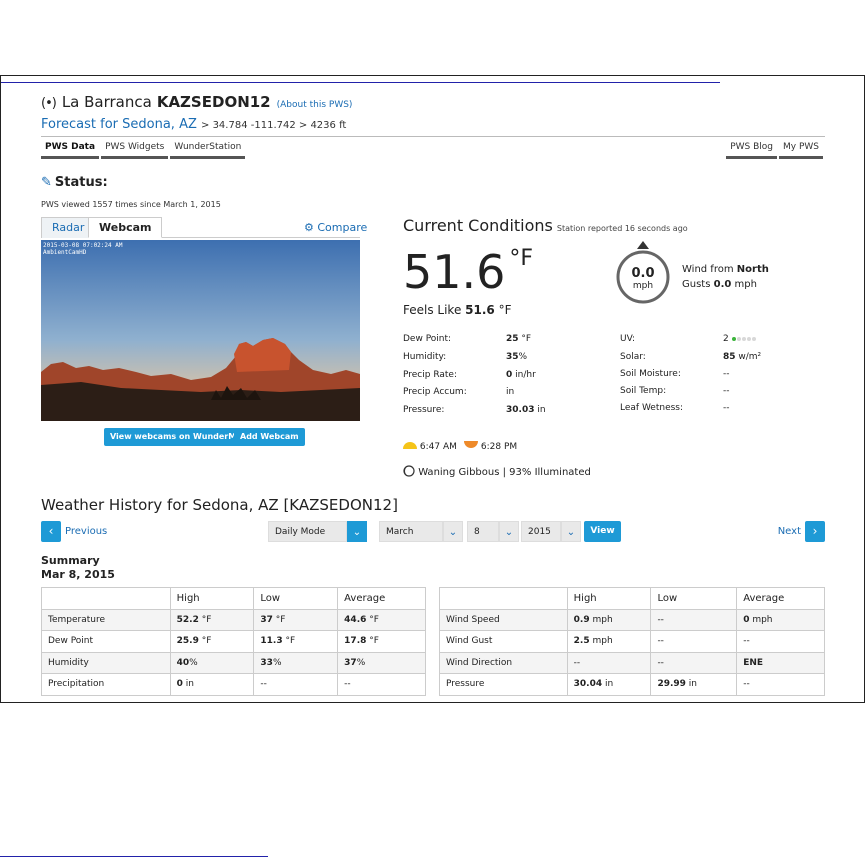  I want to click on cell-unit: in, so click(188, 684).